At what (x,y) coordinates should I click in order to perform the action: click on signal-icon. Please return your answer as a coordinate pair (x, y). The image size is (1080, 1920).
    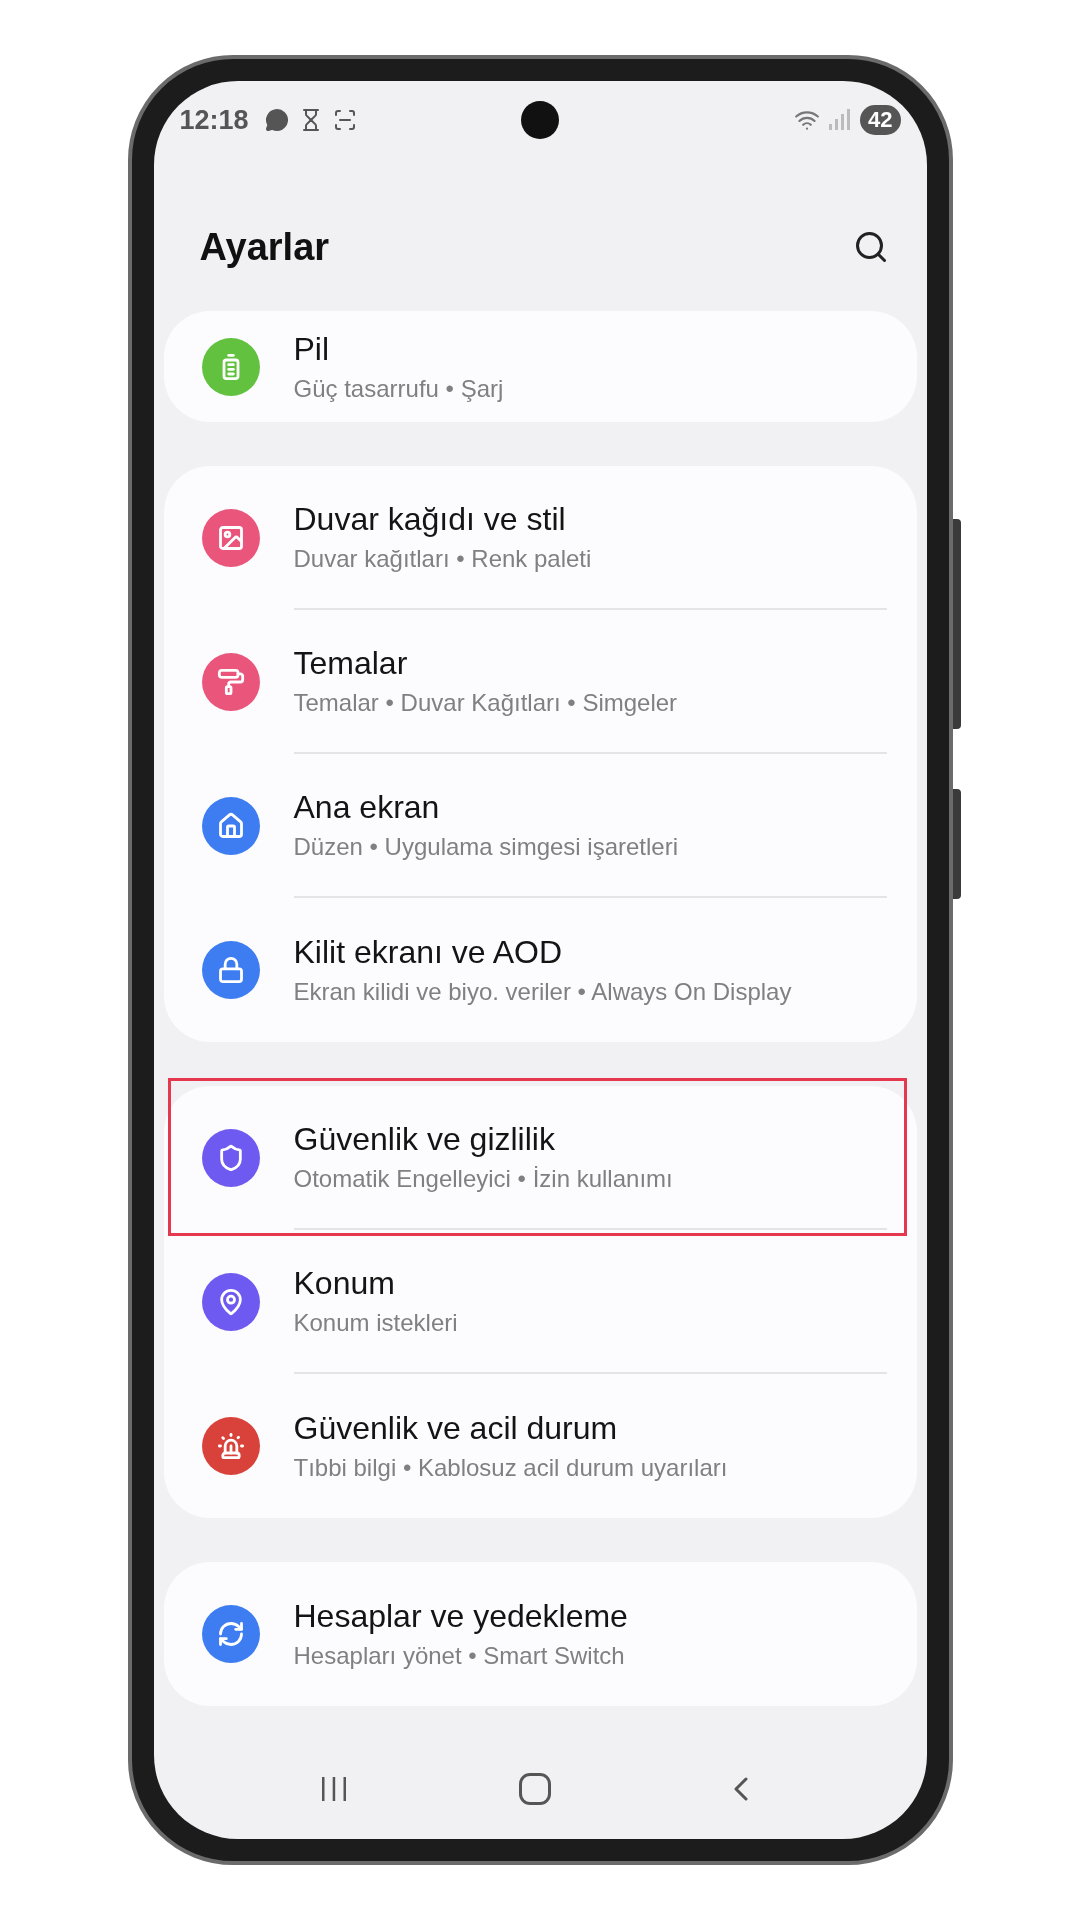
    Looking at the image, I should click on (839, 120).